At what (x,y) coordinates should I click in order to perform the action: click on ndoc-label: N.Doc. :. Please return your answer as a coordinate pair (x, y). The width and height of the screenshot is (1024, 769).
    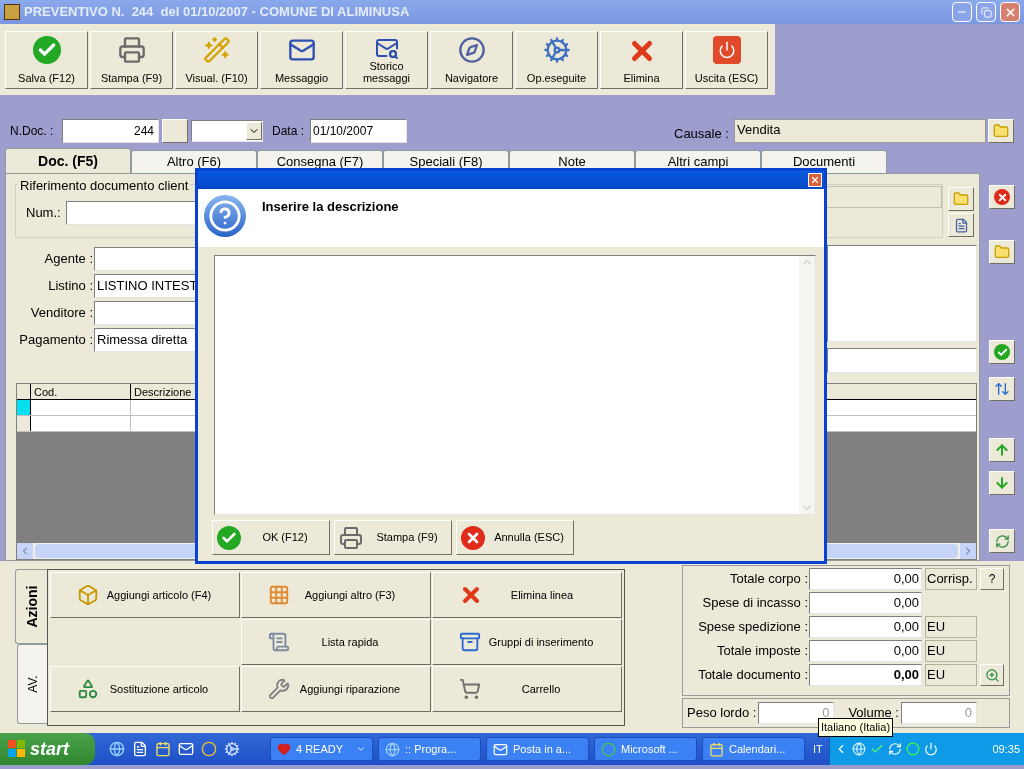
    Looking at the image, I should click on (32, 131).